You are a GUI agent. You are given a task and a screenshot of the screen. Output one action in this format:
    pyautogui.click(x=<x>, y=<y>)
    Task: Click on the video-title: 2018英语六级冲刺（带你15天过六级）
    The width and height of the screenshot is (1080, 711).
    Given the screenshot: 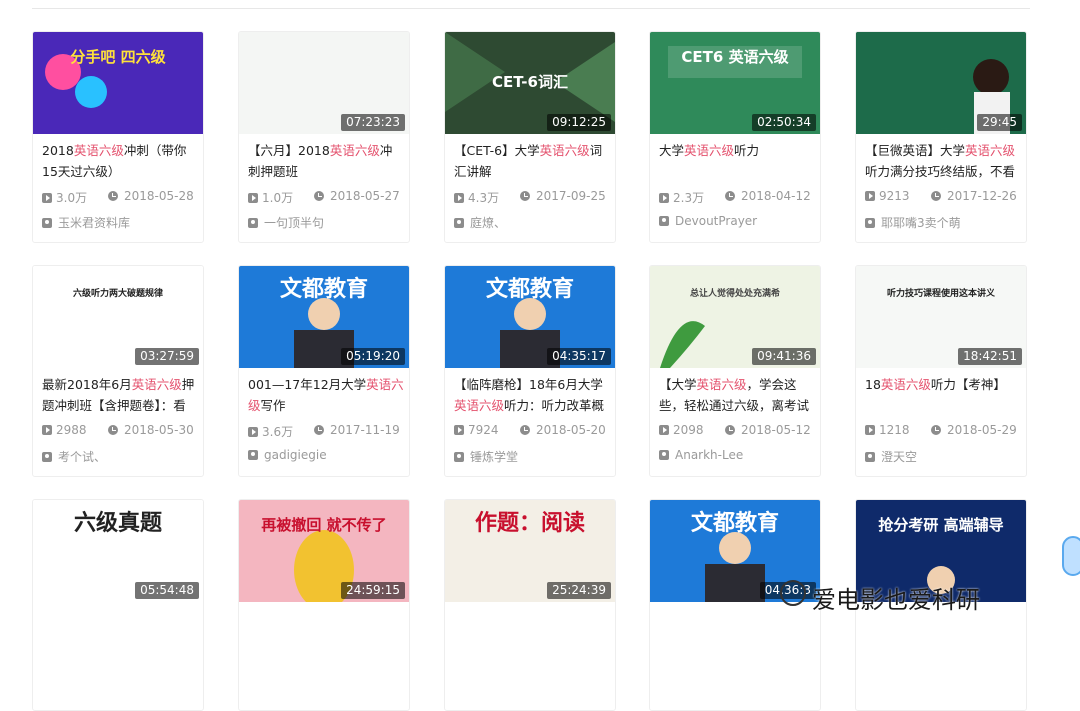 What is the action you would take?
    pyautogui.click(x=120, y=161)
    